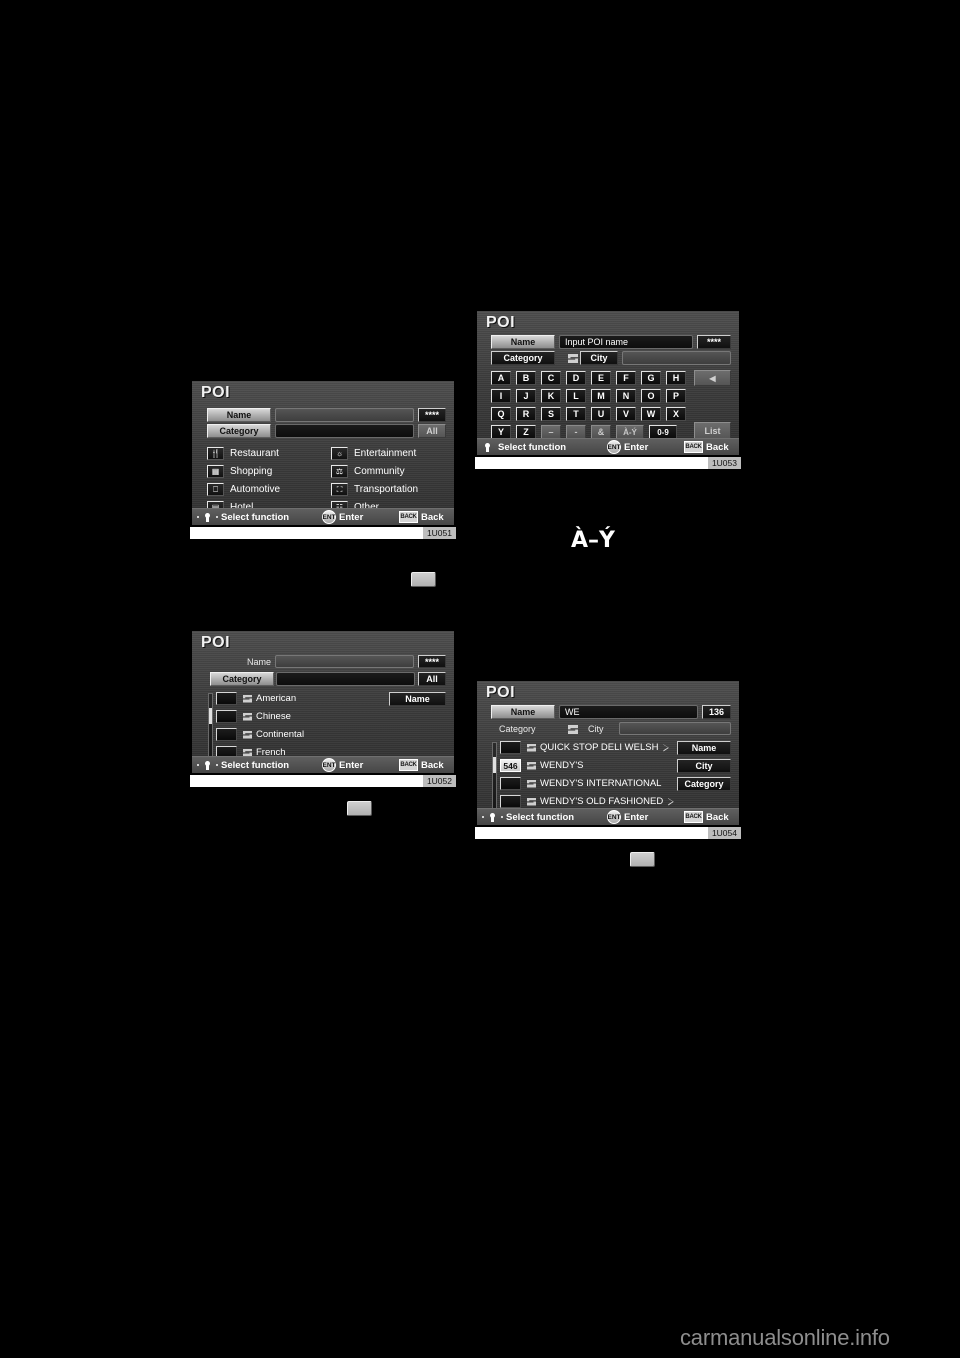  I want to click on key-L: L, so click(576, 396).